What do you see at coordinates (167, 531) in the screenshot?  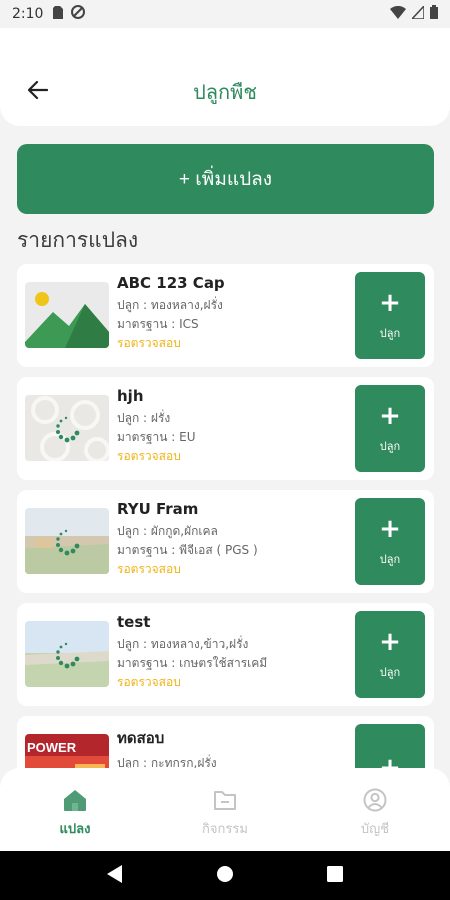 I see `plot-crop: ปลูก : ผักกูด,ผักเคล` at bounding box center [167, 531].